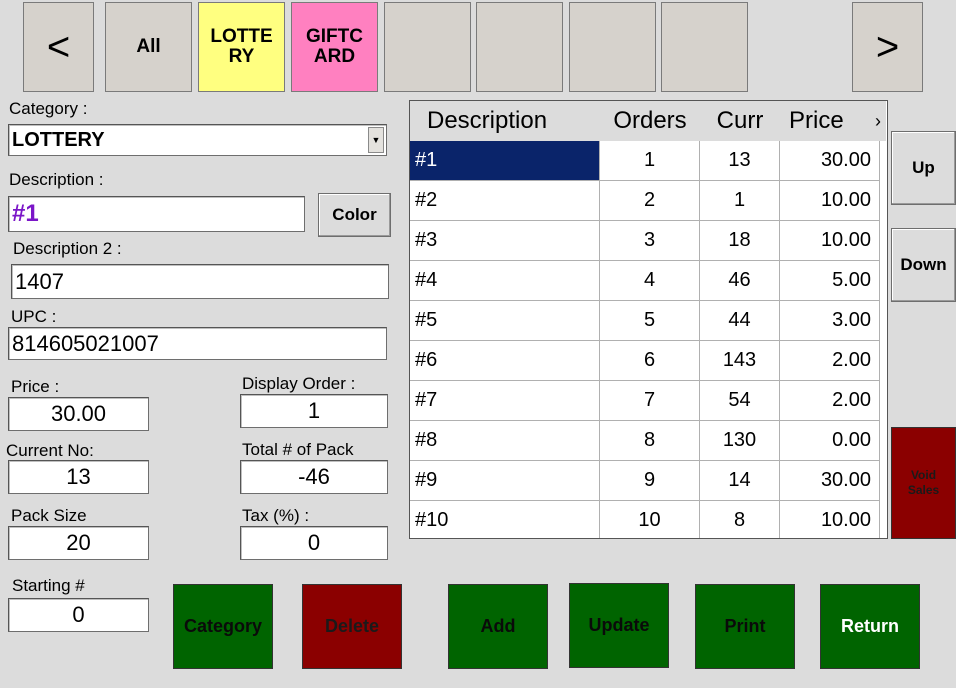 The image size is (956, 688). I want to click on cell-description: #4, so click(505, 281).